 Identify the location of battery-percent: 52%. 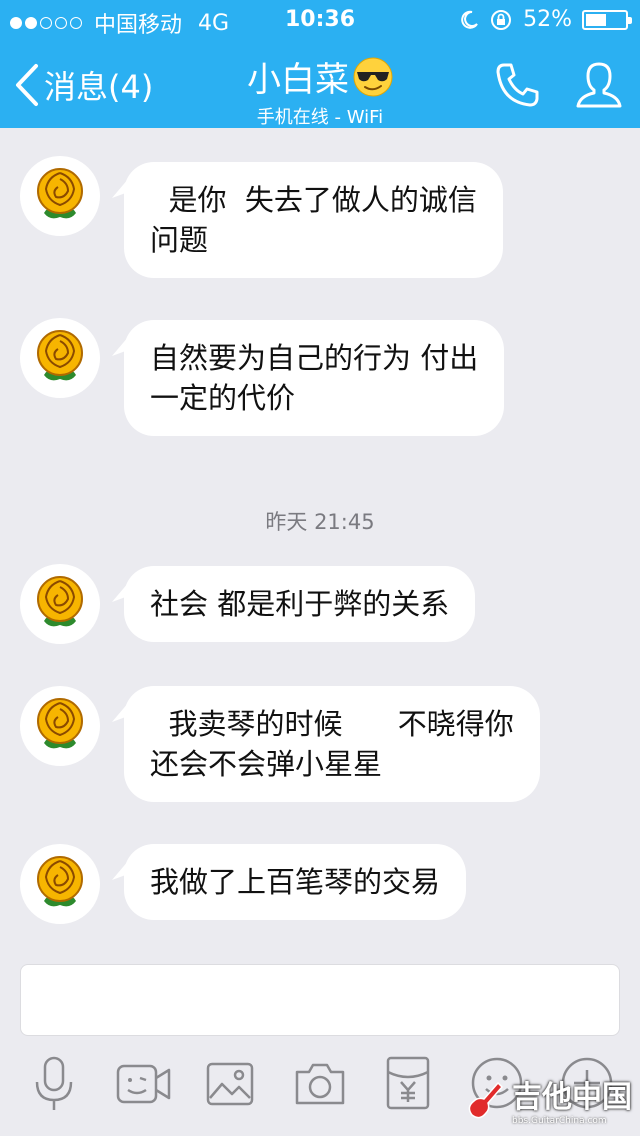
(547, 19).